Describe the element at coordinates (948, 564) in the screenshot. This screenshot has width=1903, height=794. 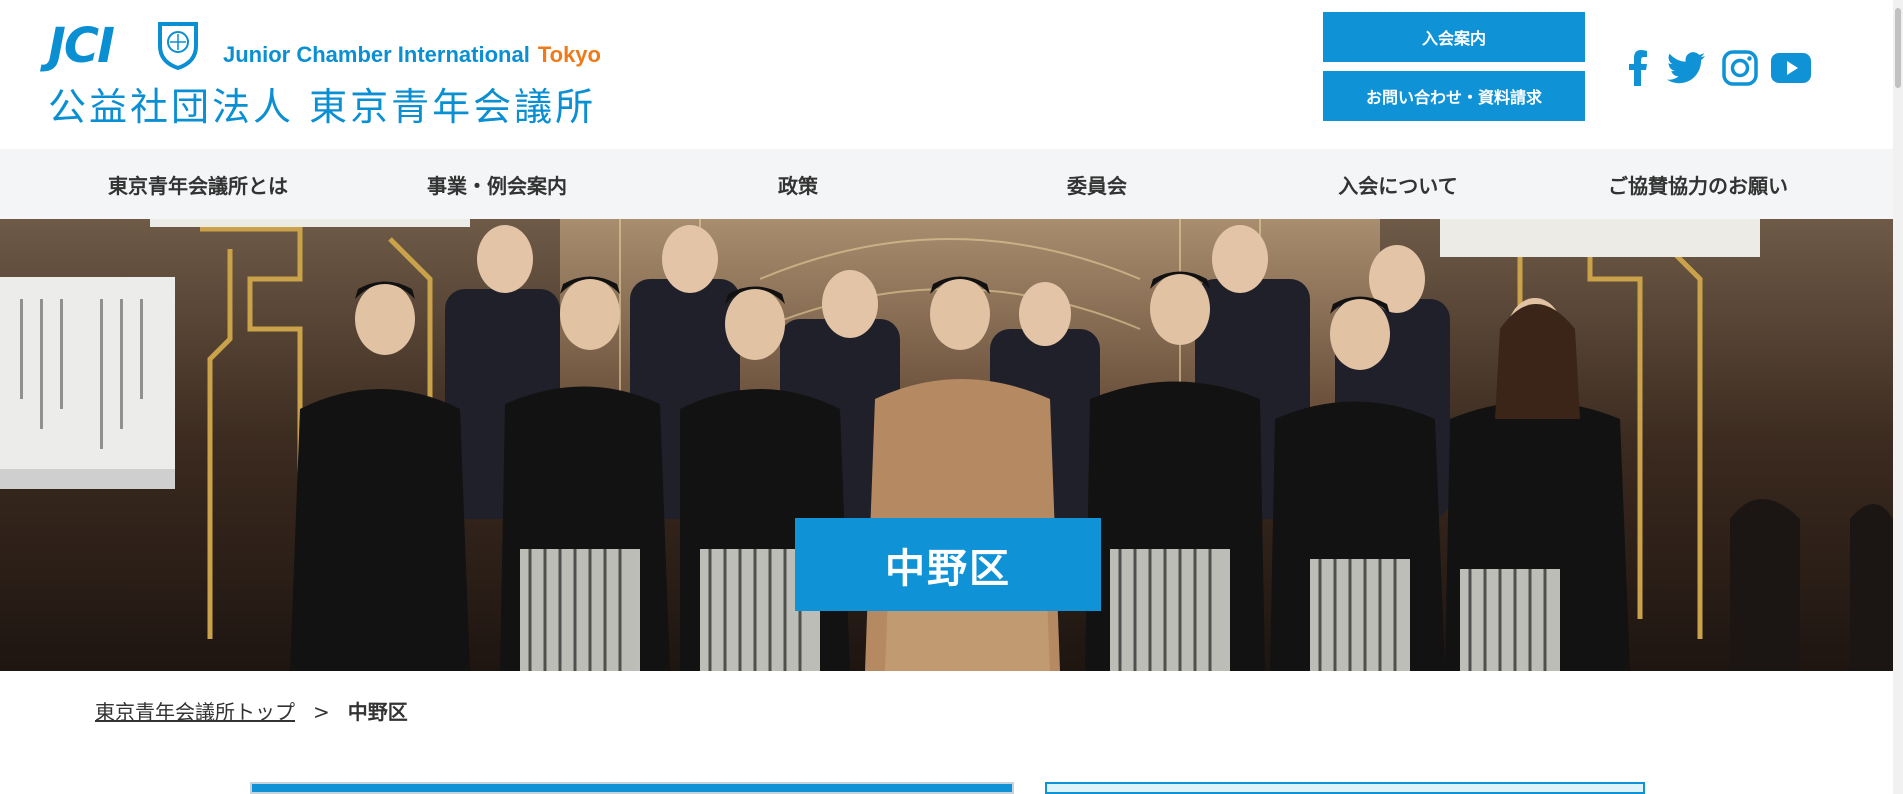
I see `hero-title: 中野区` at that location.